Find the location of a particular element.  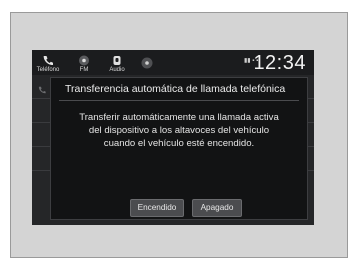

settings-icon is located at coordinates (147, 65).